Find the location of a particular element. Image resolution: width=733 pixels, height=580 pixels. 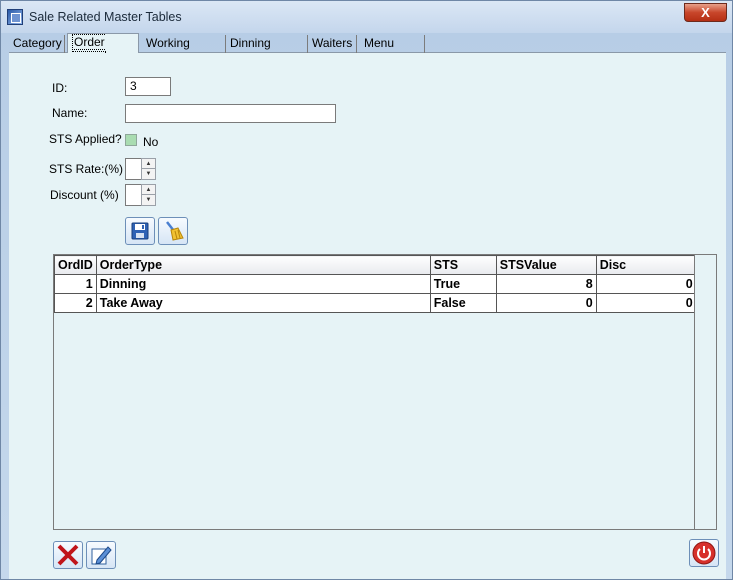

pencil-icon is located at coordinates (101, 555).